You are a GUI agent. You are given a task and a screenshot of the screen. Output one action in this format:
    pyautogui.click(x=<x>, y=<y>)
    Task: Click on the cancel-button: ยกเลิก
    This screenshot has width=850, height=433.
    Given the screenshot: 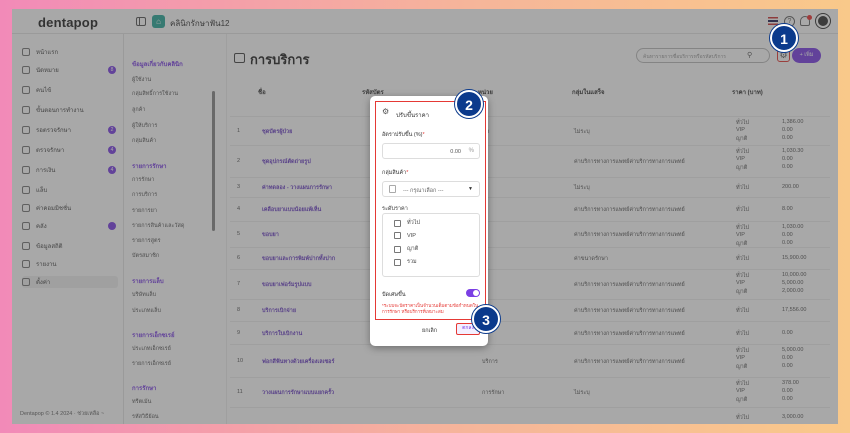 What is the action you would take?
    pyautogui.click(x=429, y=331)
    